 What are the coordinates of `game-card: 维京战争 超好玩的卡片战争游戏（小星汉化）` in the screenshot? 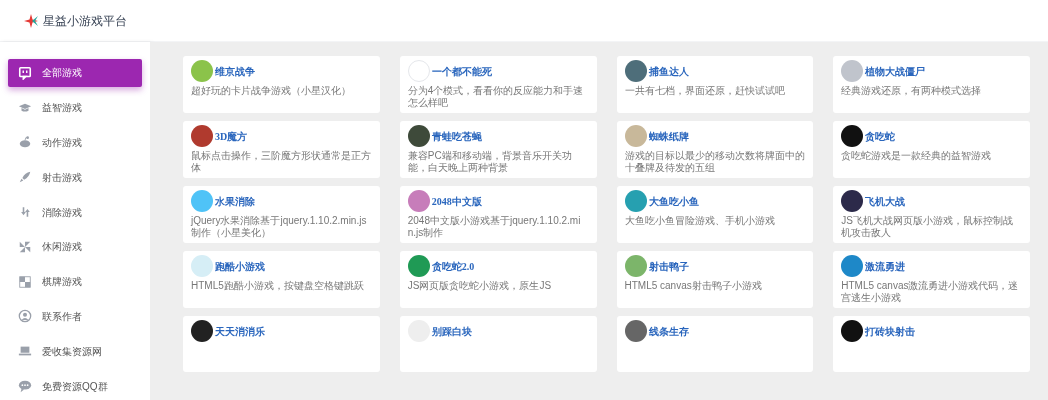 It's located at (281, 84).